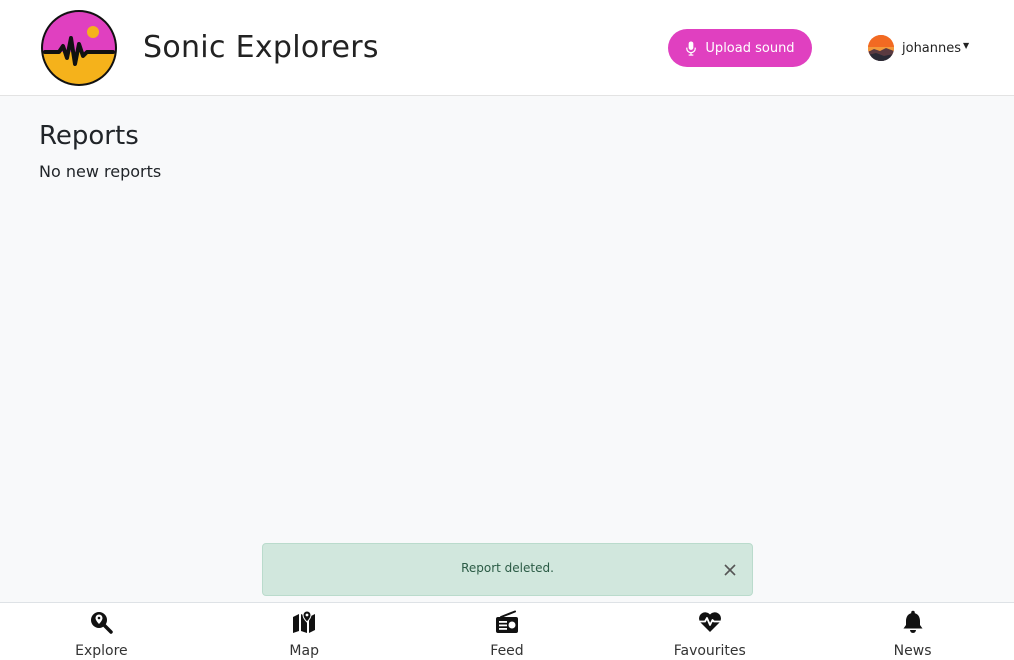 The image size is (1014, 660). What do you see at coordinates (966, 45) in the screenshot?
I see `chevron-down-icon: ▼` at bounding box center [966, 45].